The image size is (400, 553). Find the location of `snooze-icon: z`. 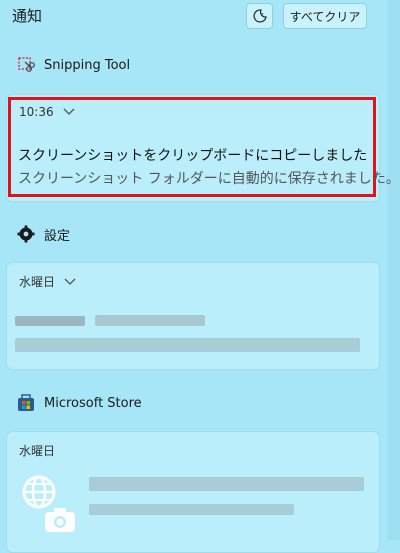

snooze-icon: z is located at coordinates (260, 16).